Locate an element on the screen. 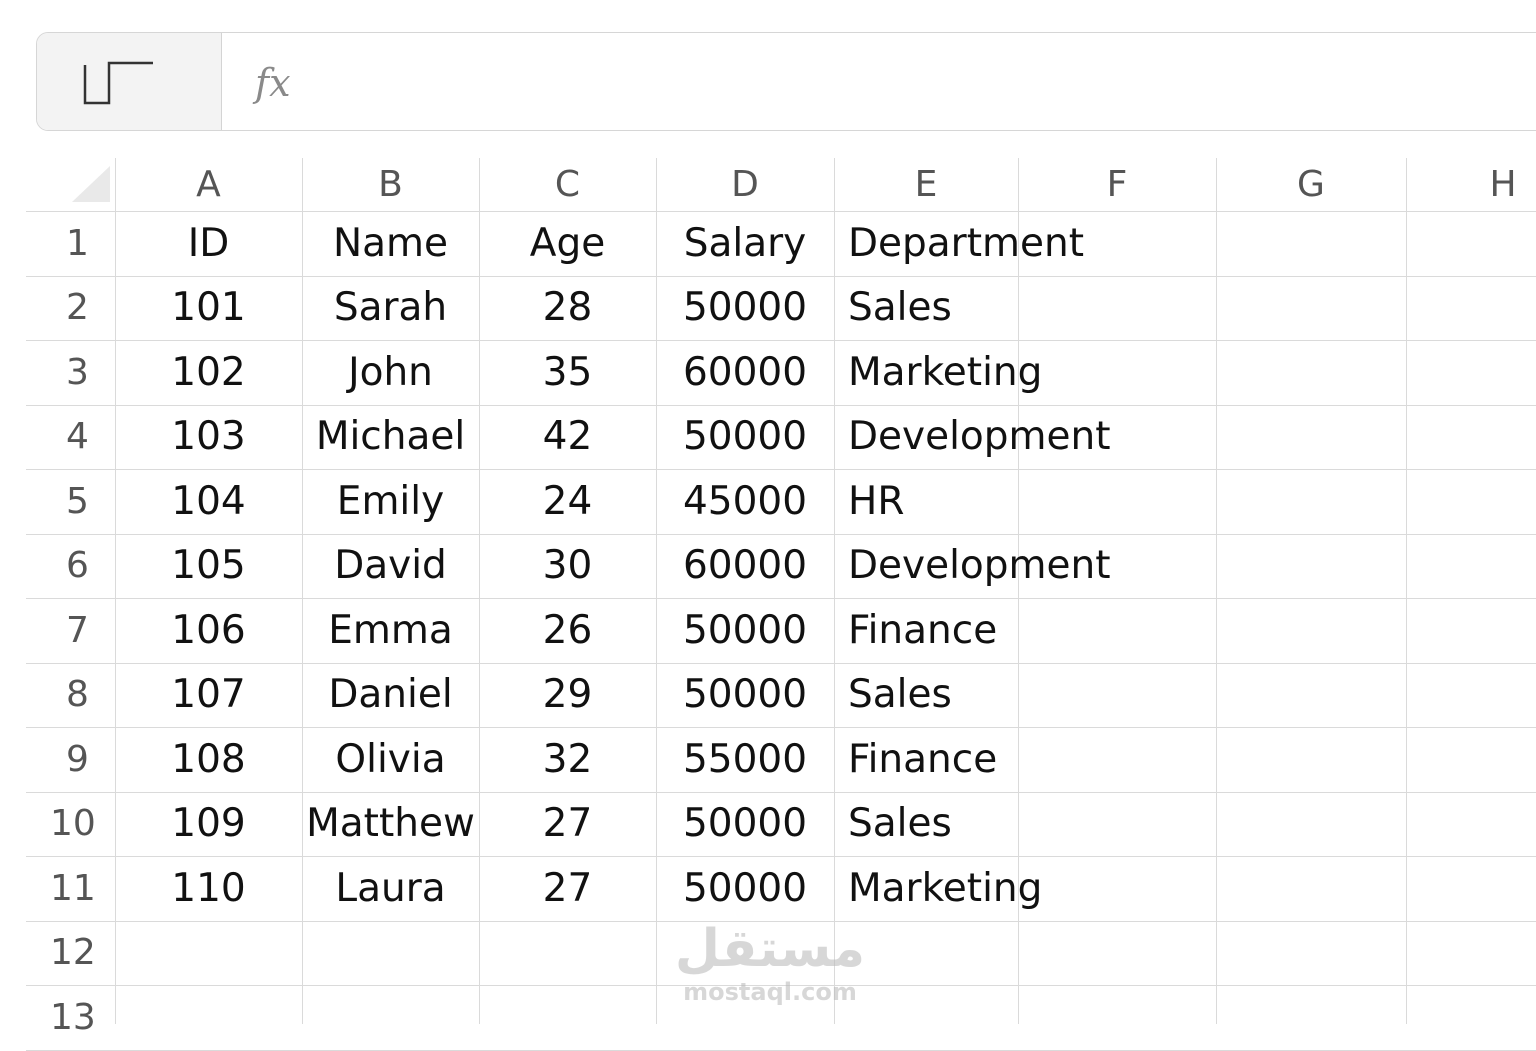  row-header-2: 2 is located at coordinates (70, 308).